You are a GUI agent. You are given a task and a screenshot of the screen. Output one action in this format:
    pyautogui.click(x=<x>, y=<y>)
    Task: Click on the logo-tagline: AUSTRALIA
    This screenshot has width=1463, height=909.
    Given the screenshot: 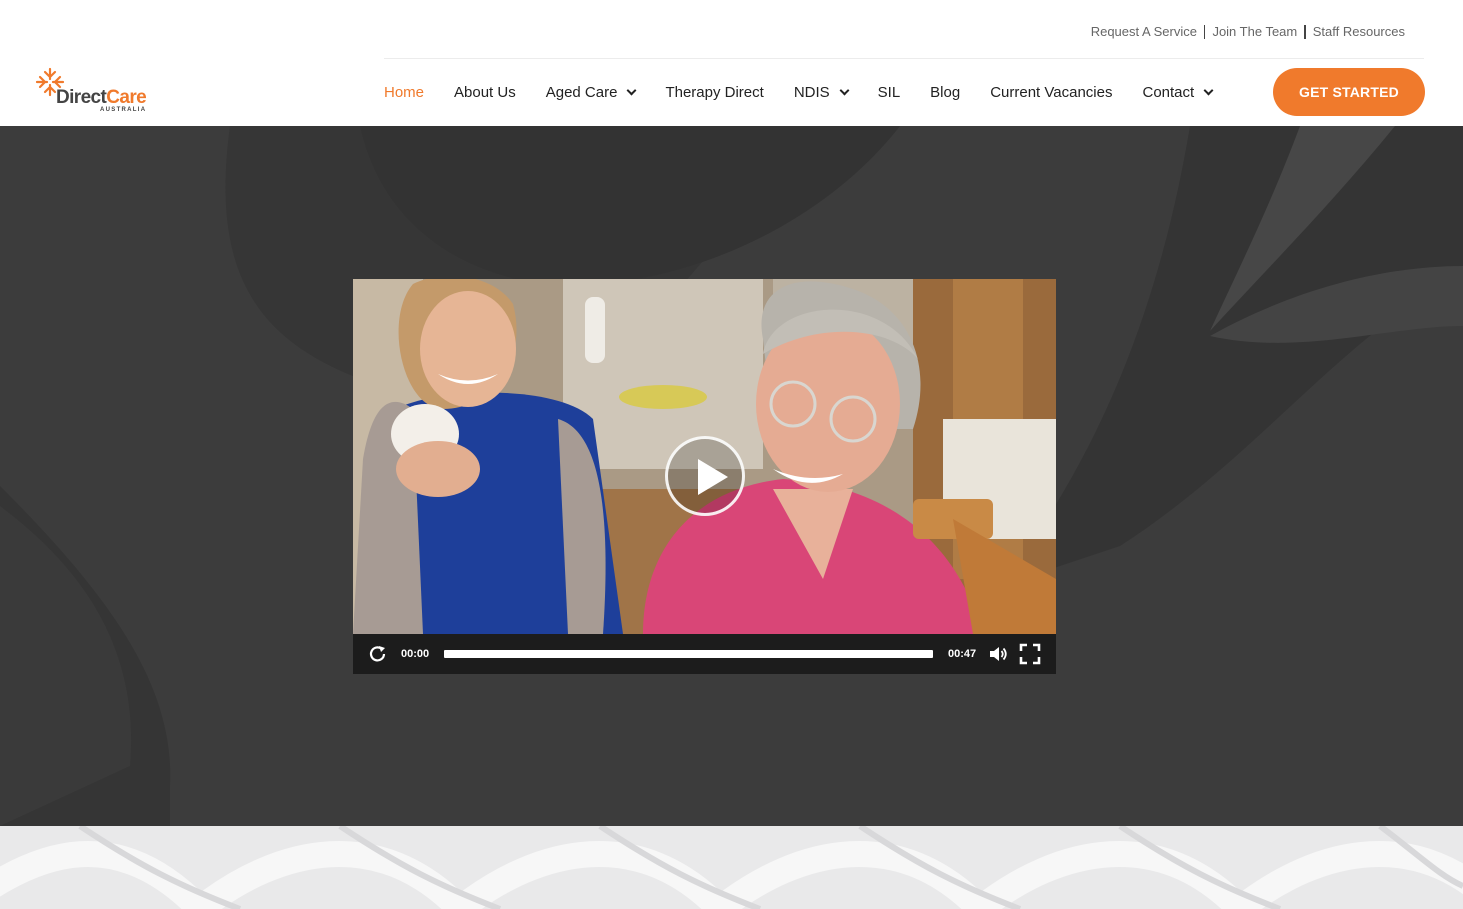 What is the action you would take?
    pyautogui.click(x=123, y=110)
    